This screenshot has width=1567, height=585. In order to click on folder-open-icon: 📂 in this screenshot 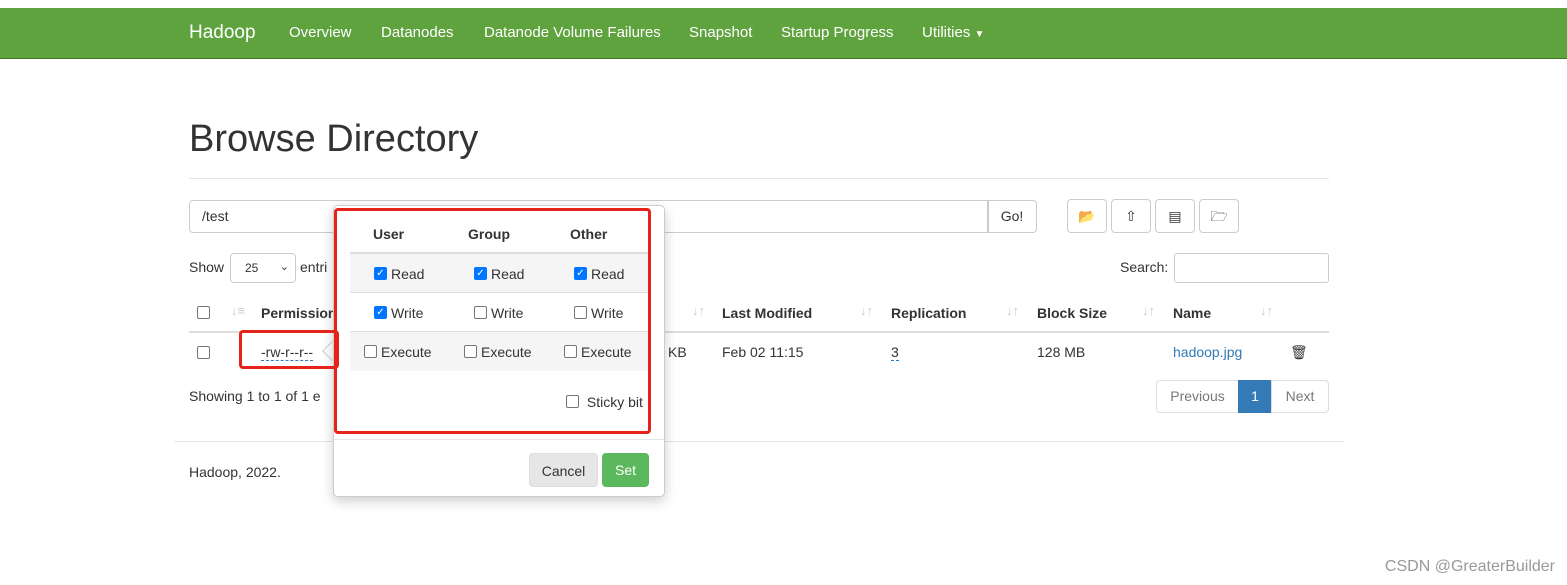, I will do `click(1087, 216)`.